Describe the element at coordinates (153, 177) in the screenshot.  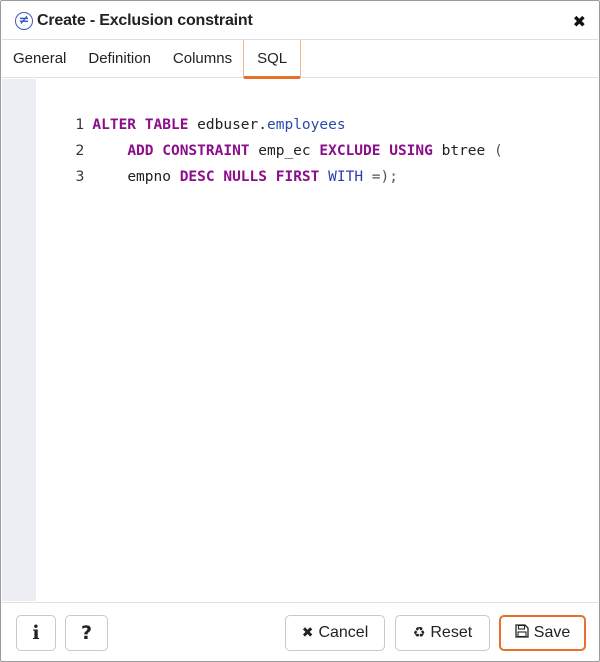
I see `column-name: empno` at that location.